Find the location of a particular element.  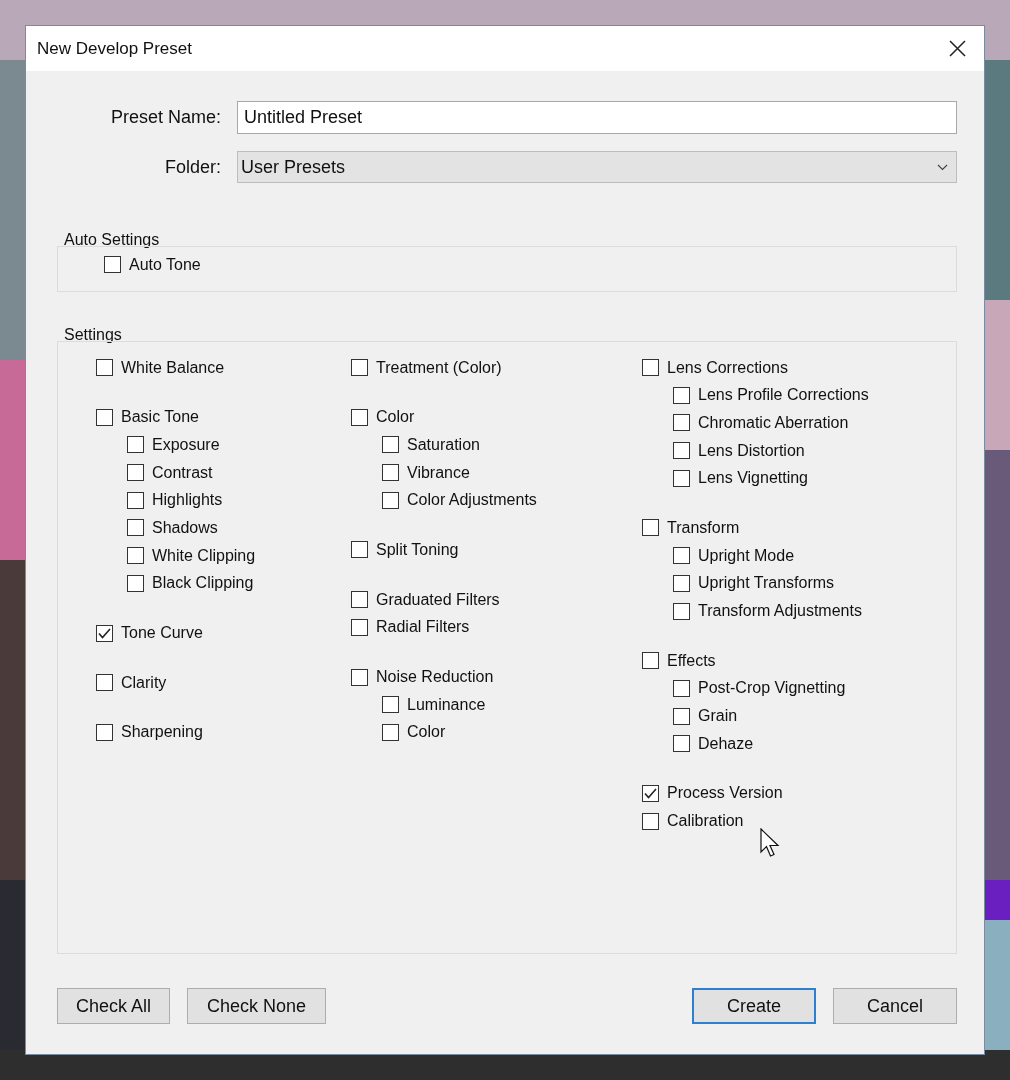

checkbox-label: Post-Crop Vignetting is located at coordinates (772, 688).